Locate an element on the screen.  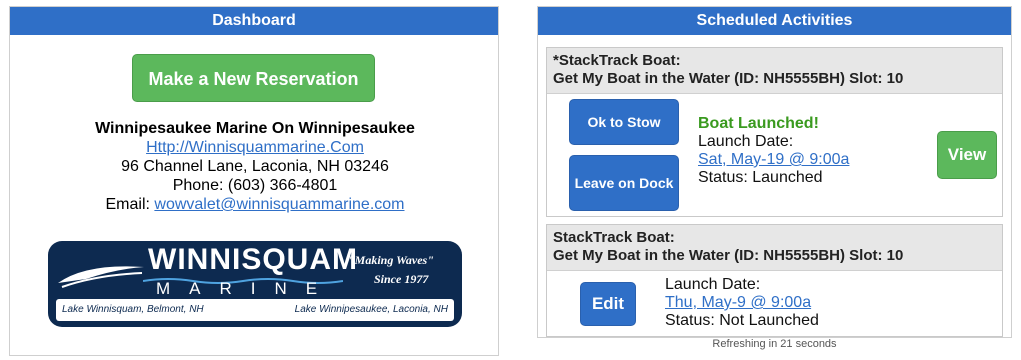
logo-location-left: Lake Winnisquam, Belmont, NH is located at coordinates (133, 309).